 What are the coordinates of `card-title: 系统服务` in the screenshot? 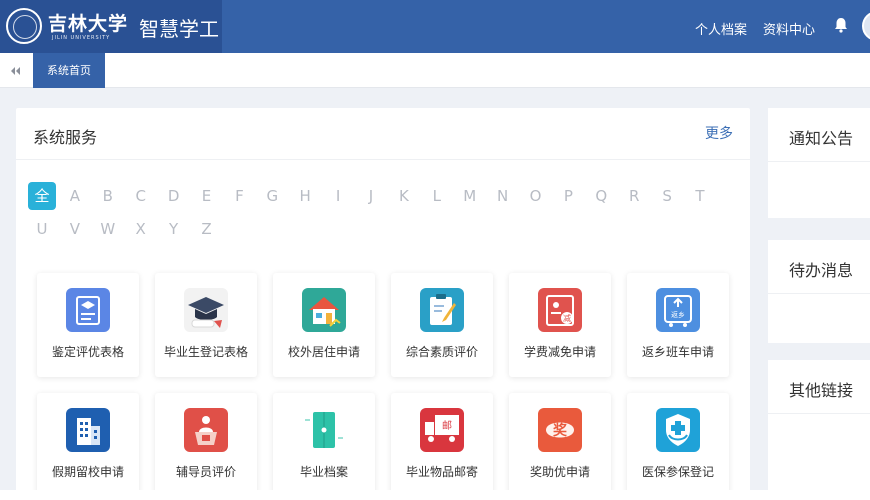 It's located at (65, 137).